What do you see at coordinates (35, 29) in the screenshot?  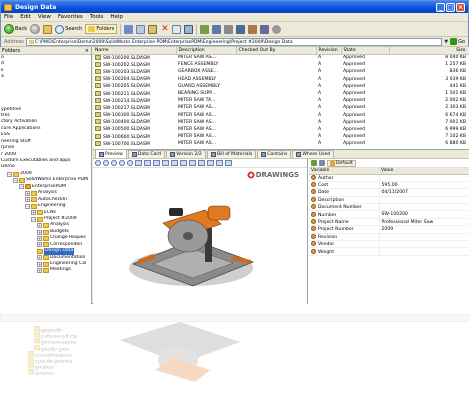 I see `forward-button: ›` at bounding box center [35, 29].